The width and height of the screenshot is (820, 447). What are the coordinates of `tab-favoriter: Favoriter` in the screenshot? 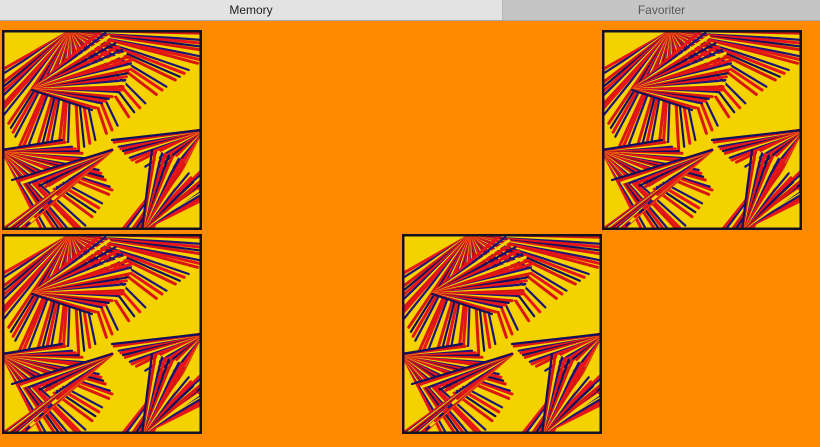 It's located at (661, 10).